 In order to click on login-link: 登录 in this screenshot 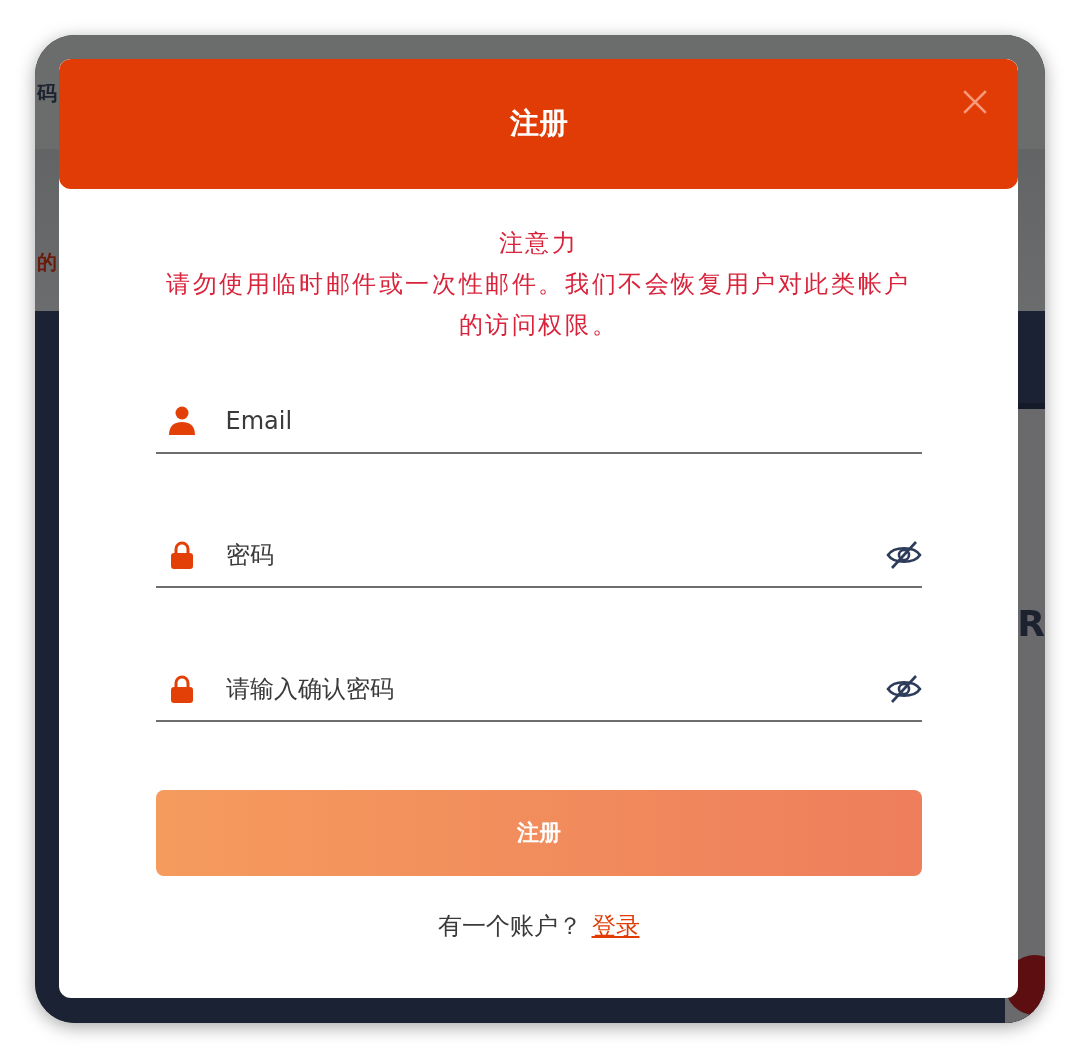, I will do `click(615, 926)`.